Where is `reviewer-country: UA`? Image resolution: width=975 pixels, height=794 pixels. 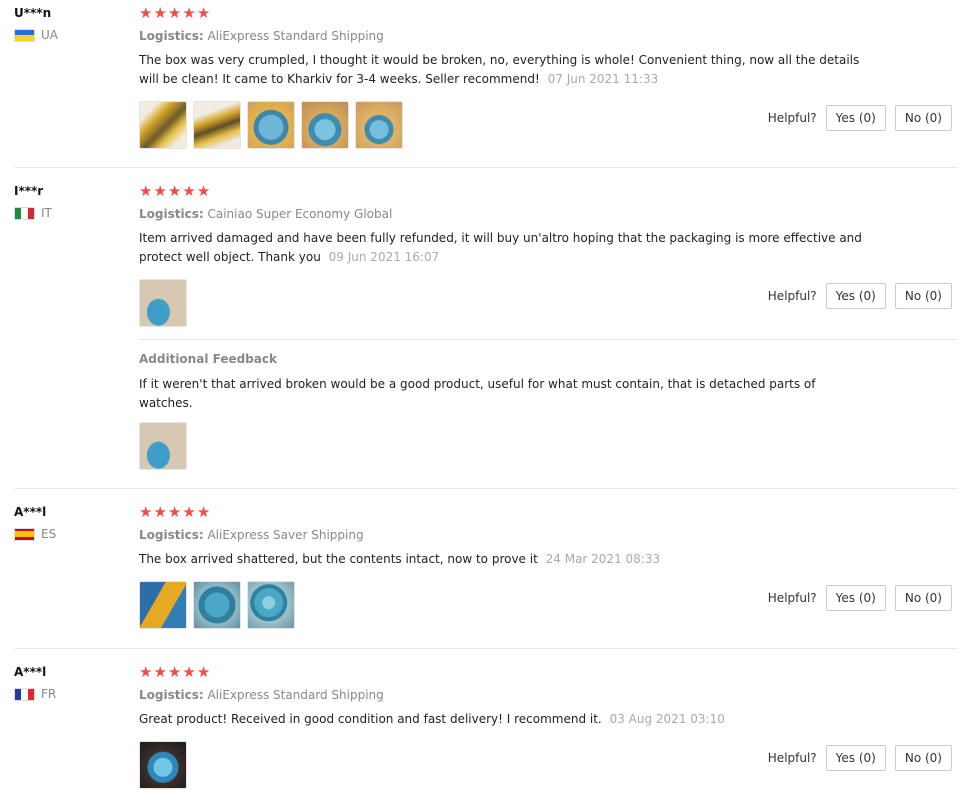 reviewer-country: UA is located at coordinates (36, 35).